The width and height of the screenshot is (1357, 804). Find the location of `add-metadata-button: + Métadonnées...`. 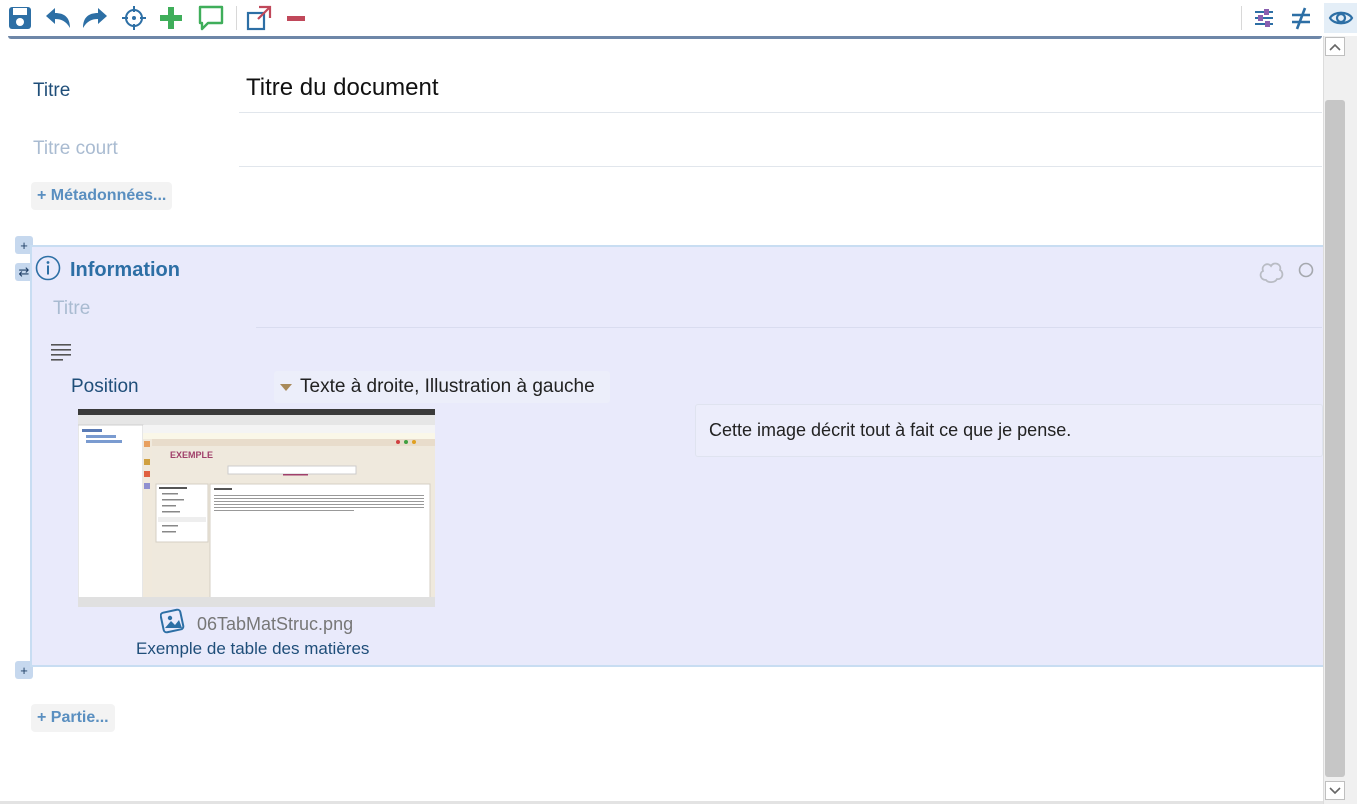

add-metadata-button: + Métadonnées... is located at coordinates (102, 196).